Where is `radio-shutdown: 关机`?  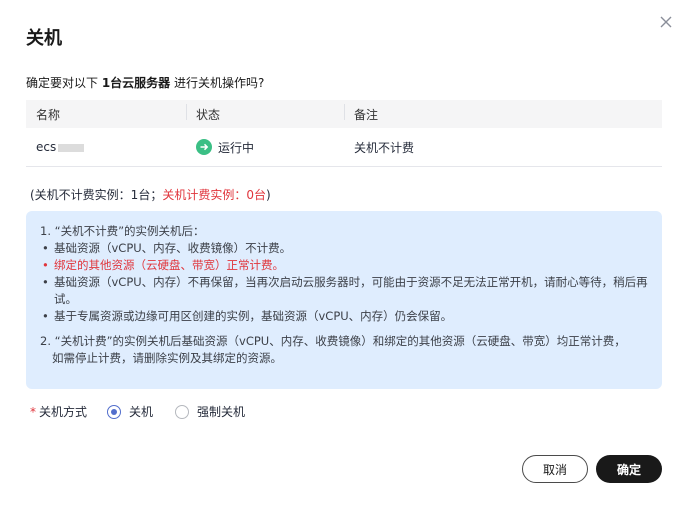
radio-shutdown: 关机 is located at coordinates (130, 411).